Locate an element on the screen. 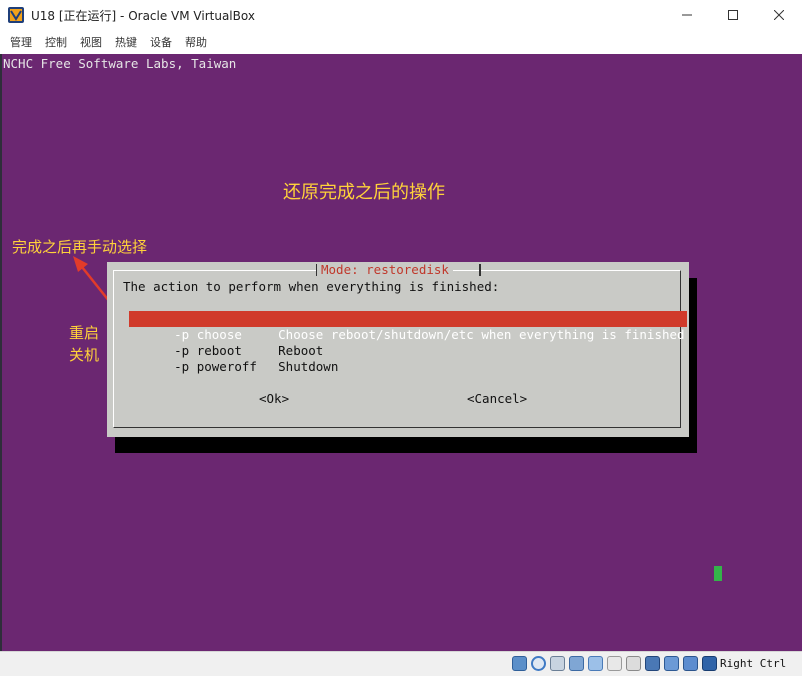 The height and width of the screenshot is (676, 802). menu-help: 帮助 is located at coordinates (196, 42).